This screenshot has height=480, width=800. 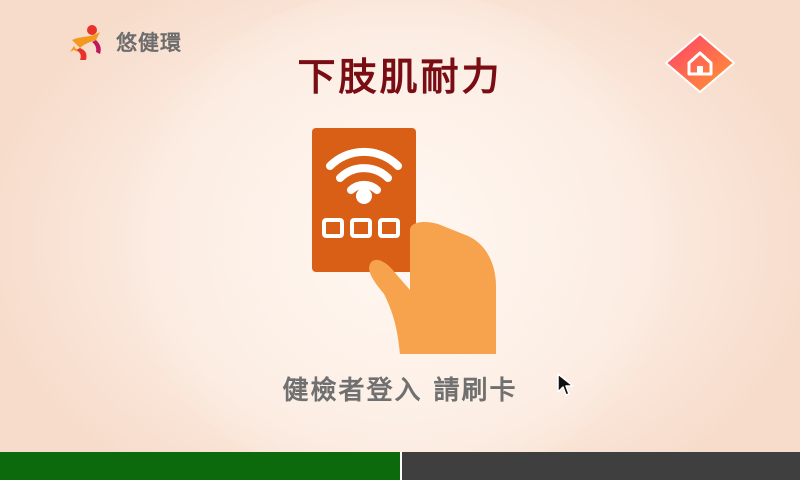 I want to click on home-icon, so click(x=700, y=63).